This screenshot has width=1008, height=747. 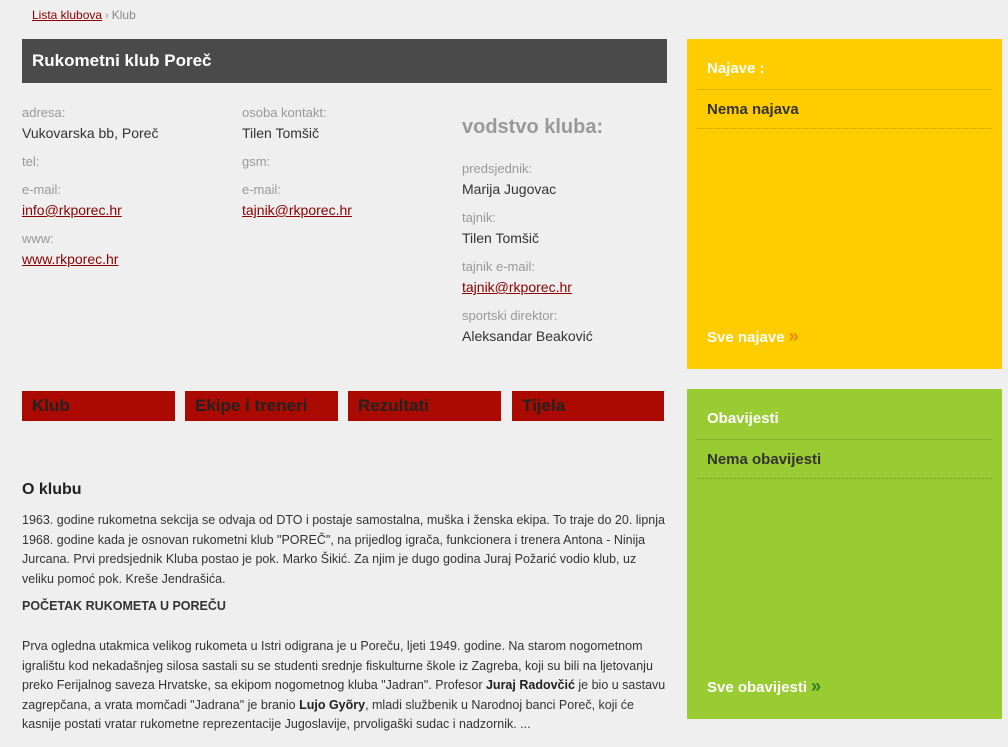 What do you see at coordinates (588, 406) in the screenshot?
I see `tab-tijela: Tijela` at bounding box center [588, 406].